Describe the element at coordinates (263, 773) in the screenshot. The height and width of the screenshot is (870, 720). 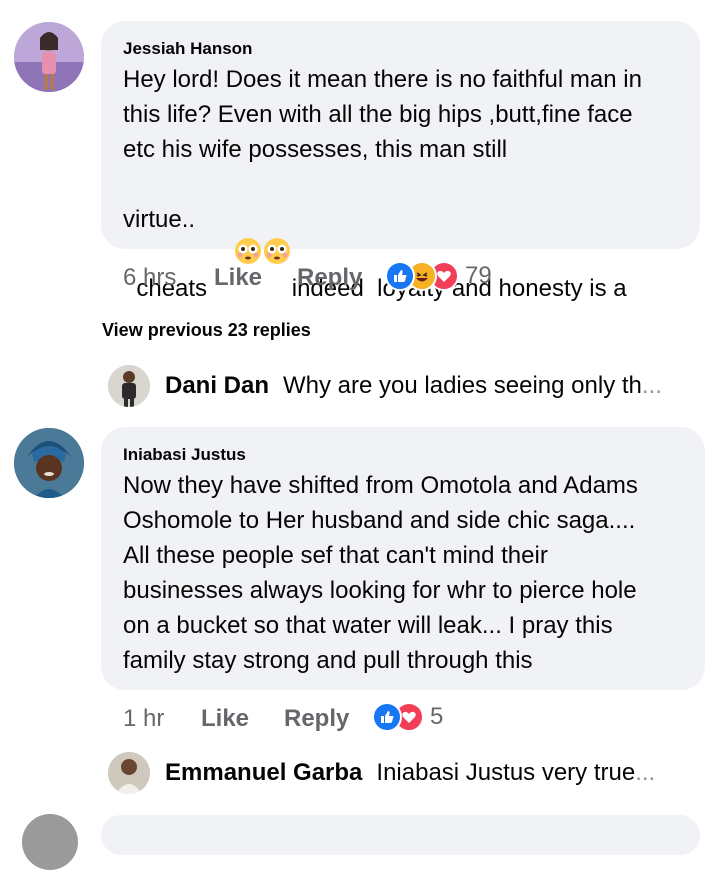
I see `reply-author: Emmanuel Garba` at that location.